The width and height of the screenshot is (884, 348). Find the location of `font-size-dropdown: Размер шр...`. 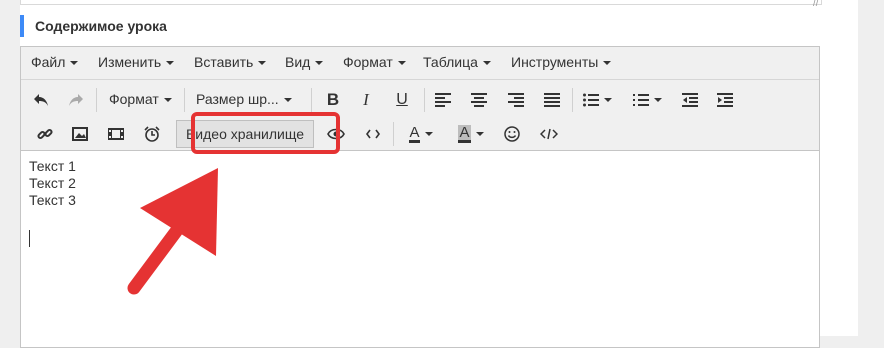

font-size-dropdown: Размер шр... is located at coordinates (244, 99).